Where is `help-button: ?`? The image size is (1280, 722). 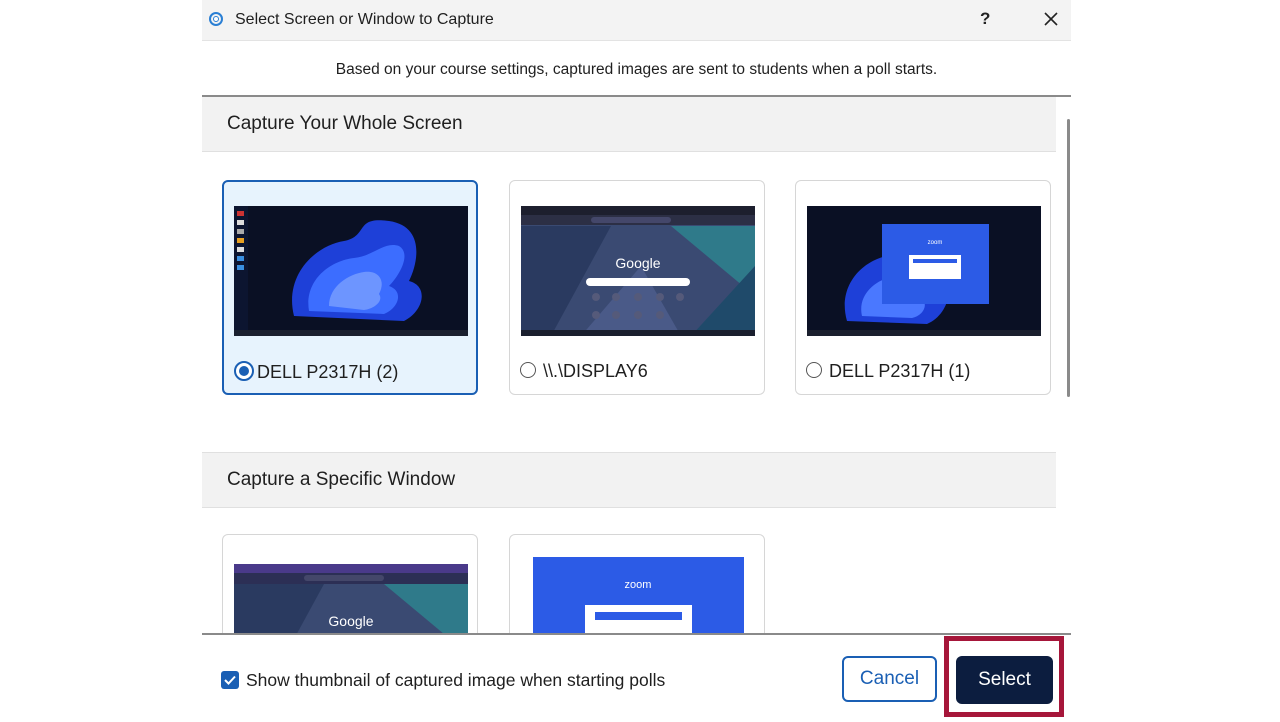
help-button: ? is located at coordinates (985, 19).